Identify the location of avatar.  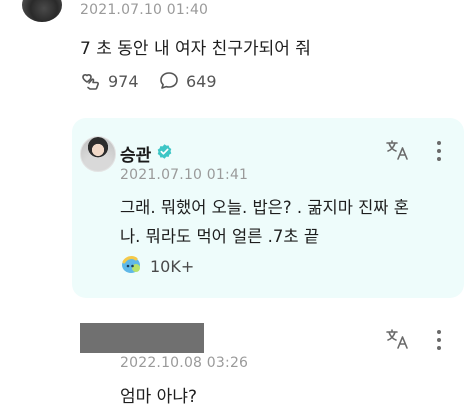
(42, 11).